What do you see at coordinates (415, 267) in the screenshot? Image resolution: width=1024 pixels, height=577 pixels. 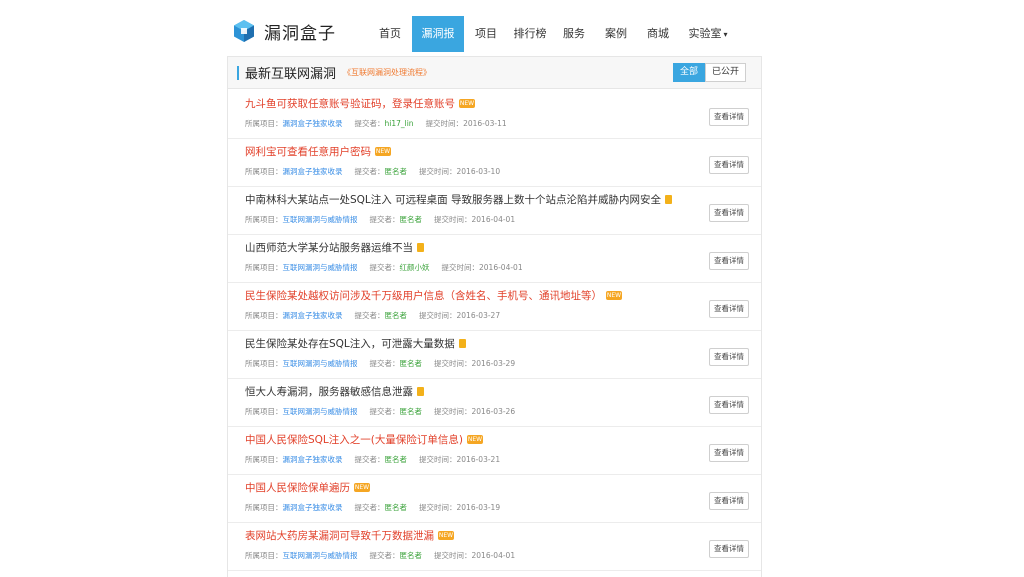 I see `submitter-link: 红颜小妖` at bounding box center [415, 267].